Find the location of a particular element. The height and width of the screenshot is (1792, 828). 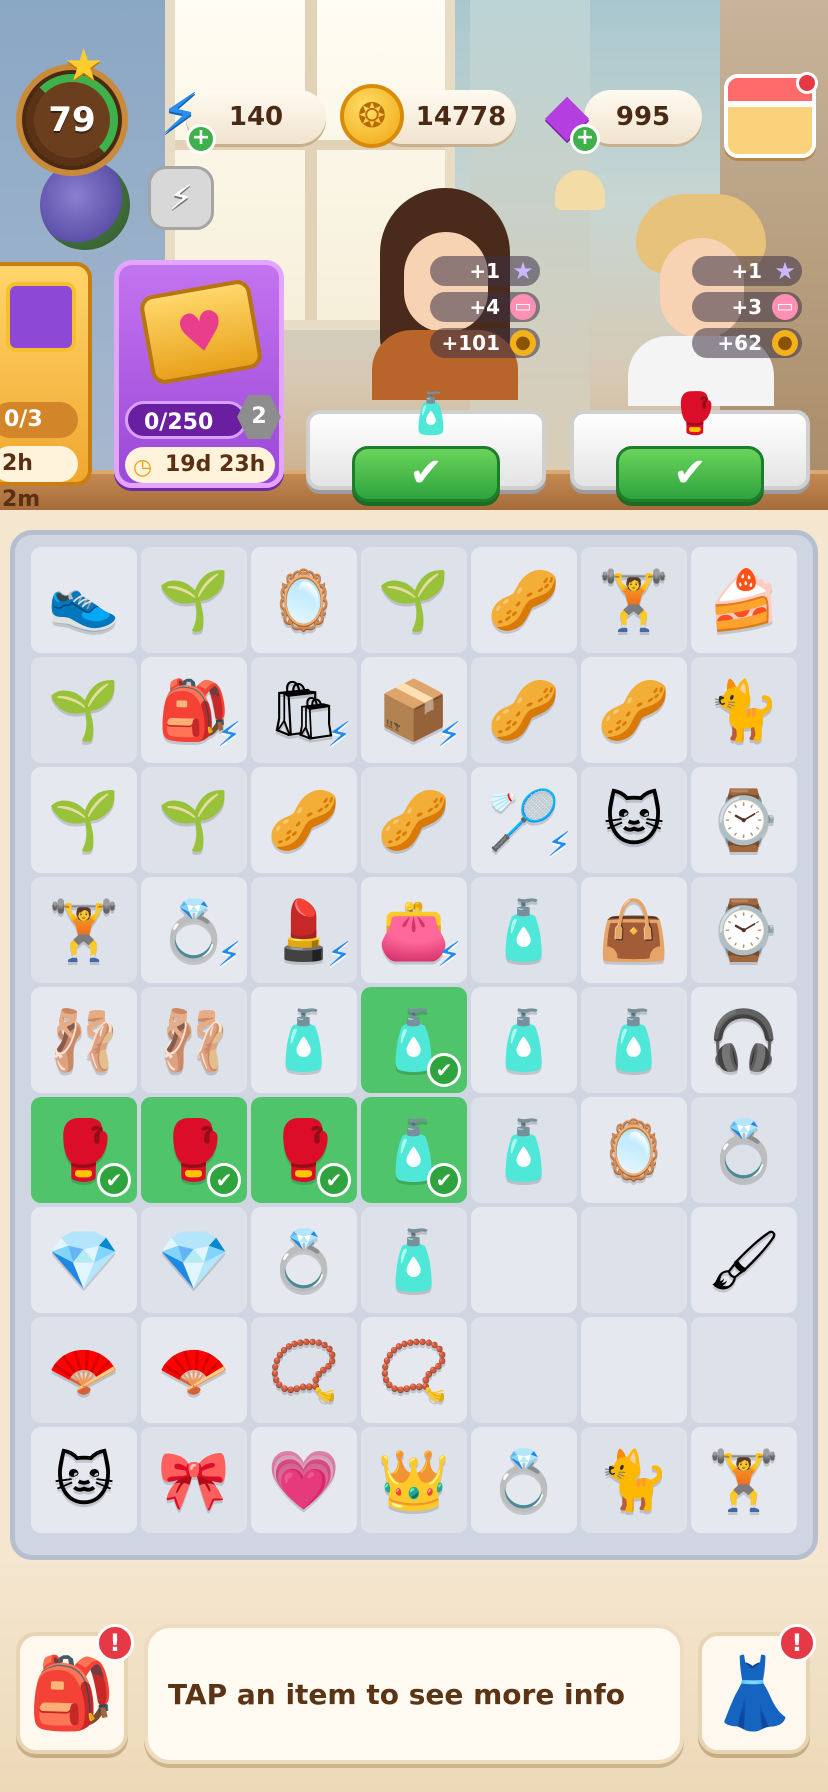

board-cell-item: 💗 is located at coordinates (304, 1480).